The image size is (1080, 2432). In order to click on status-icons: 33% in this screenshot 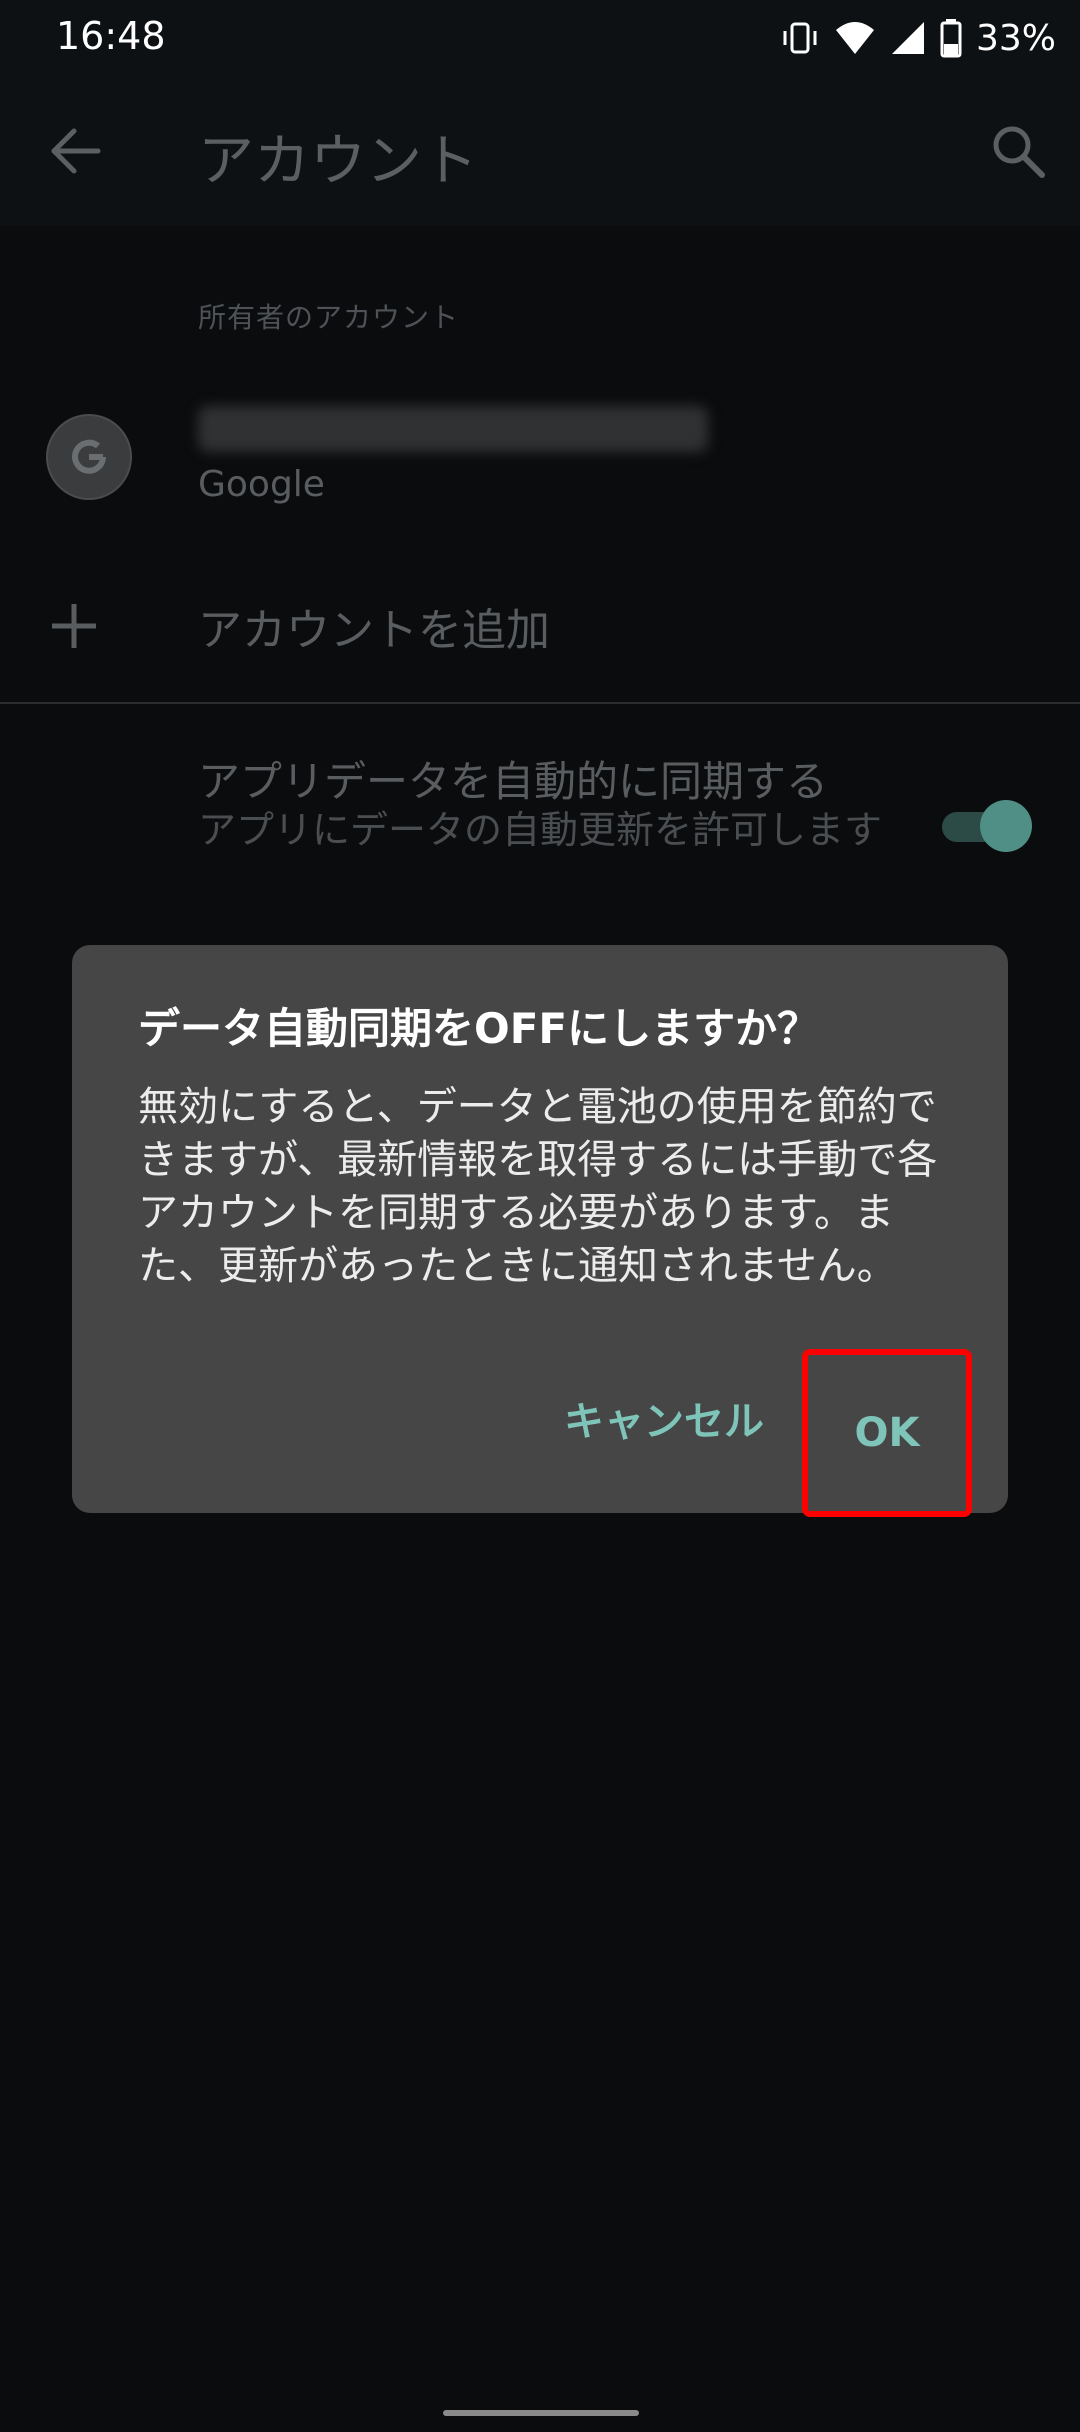, I will do `click(918, 38)`.